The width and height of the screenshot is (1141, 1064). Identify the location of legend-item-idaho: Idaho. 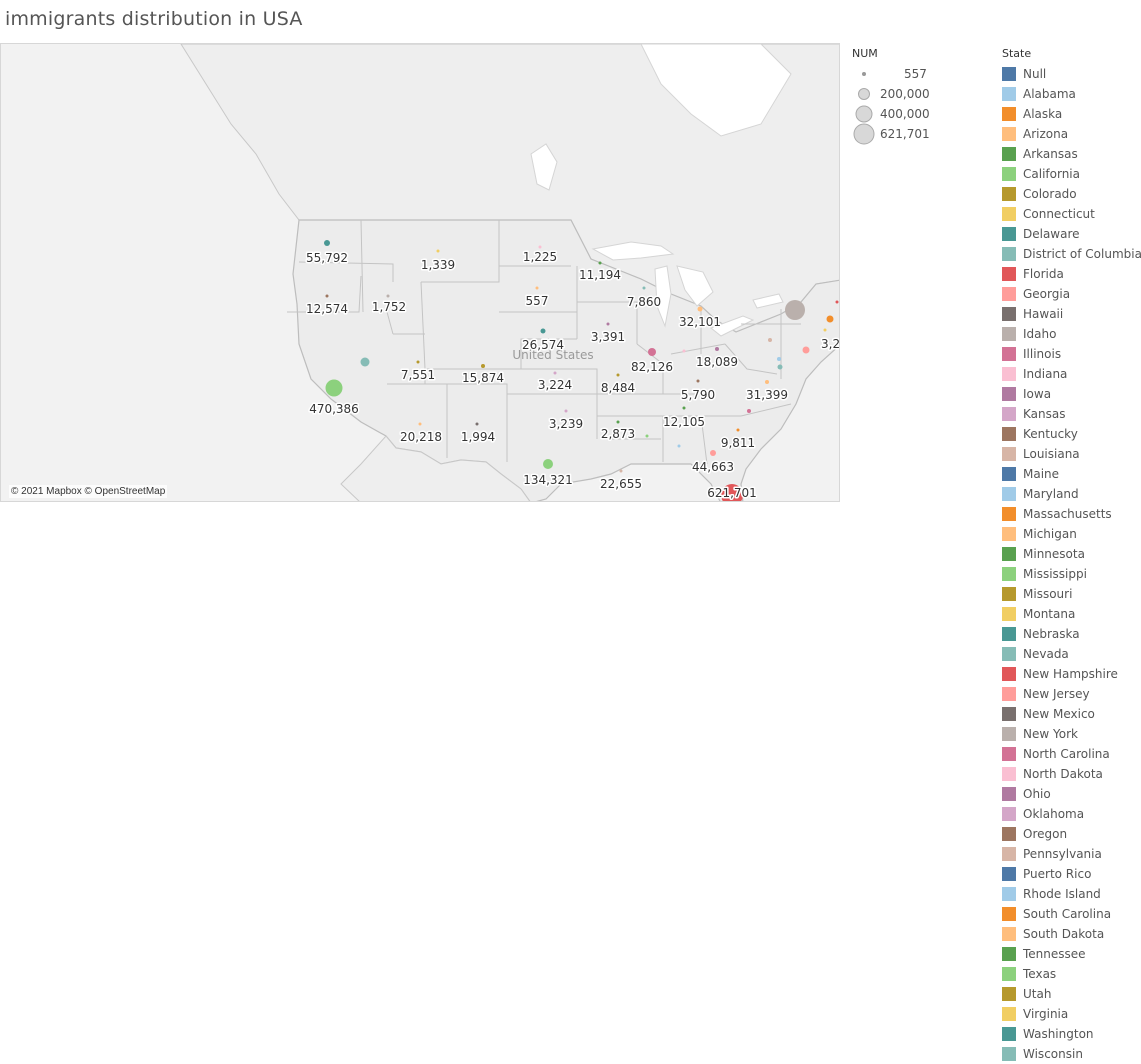
(1071, 334).